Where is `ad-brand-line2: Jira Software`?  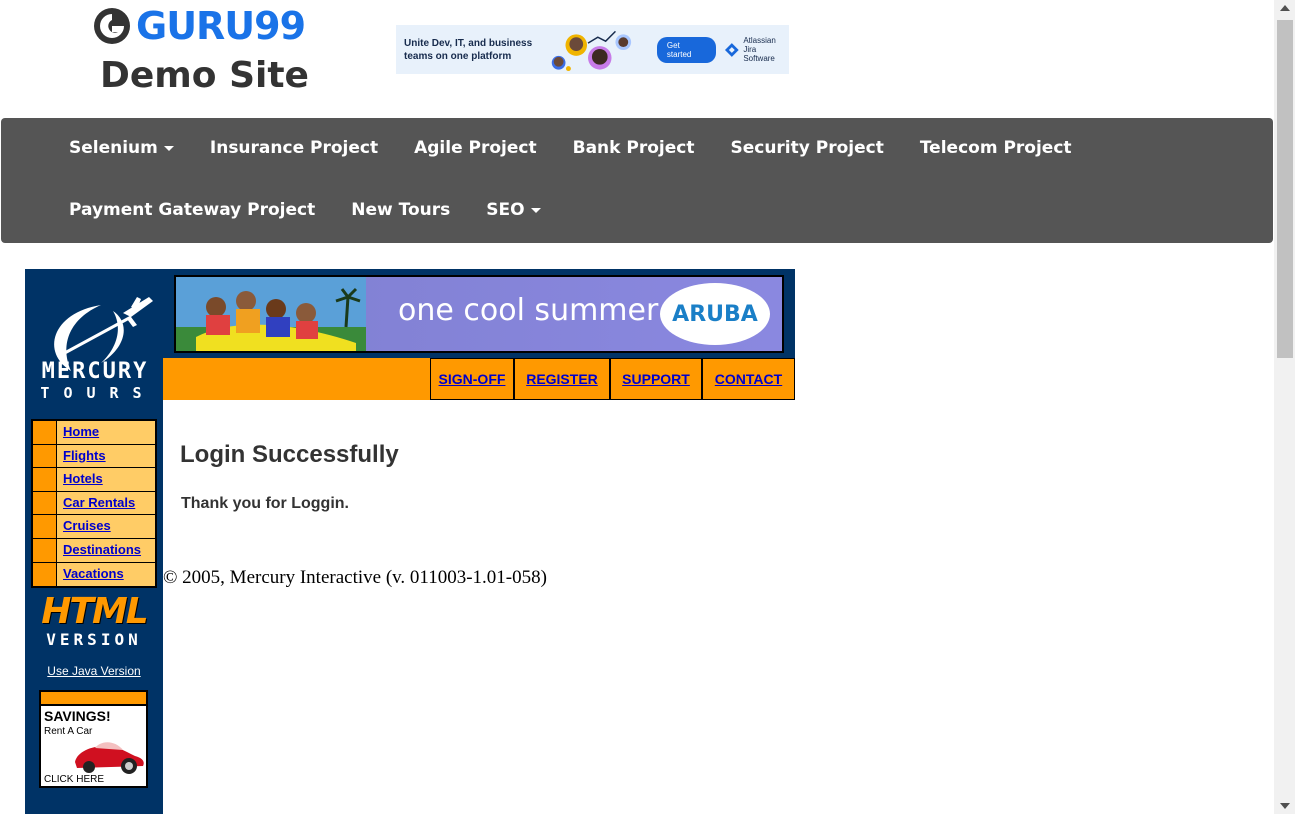 ad-brand-line2: Jira Software is located at coordinates (759, 54).